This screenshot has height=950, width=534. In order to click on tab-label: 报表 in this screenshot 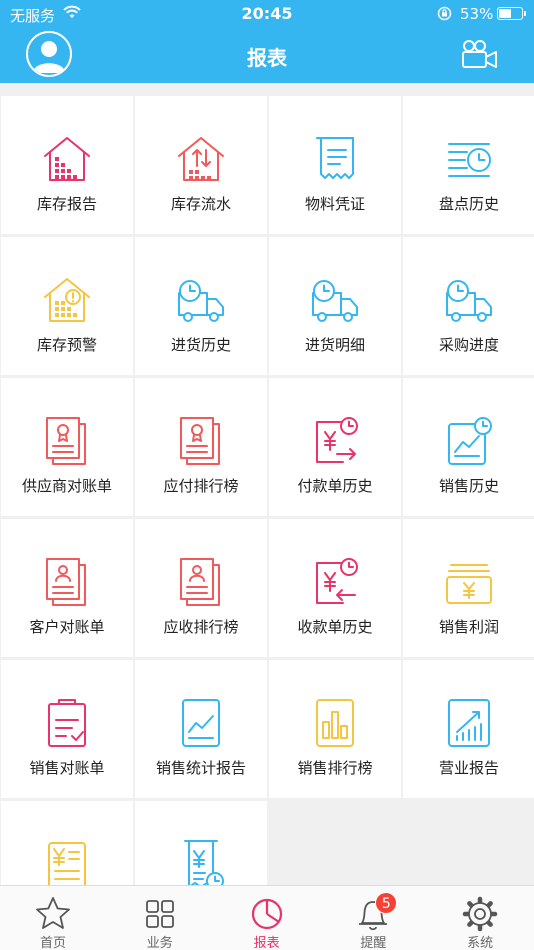, I will do `click(266, 943)`.